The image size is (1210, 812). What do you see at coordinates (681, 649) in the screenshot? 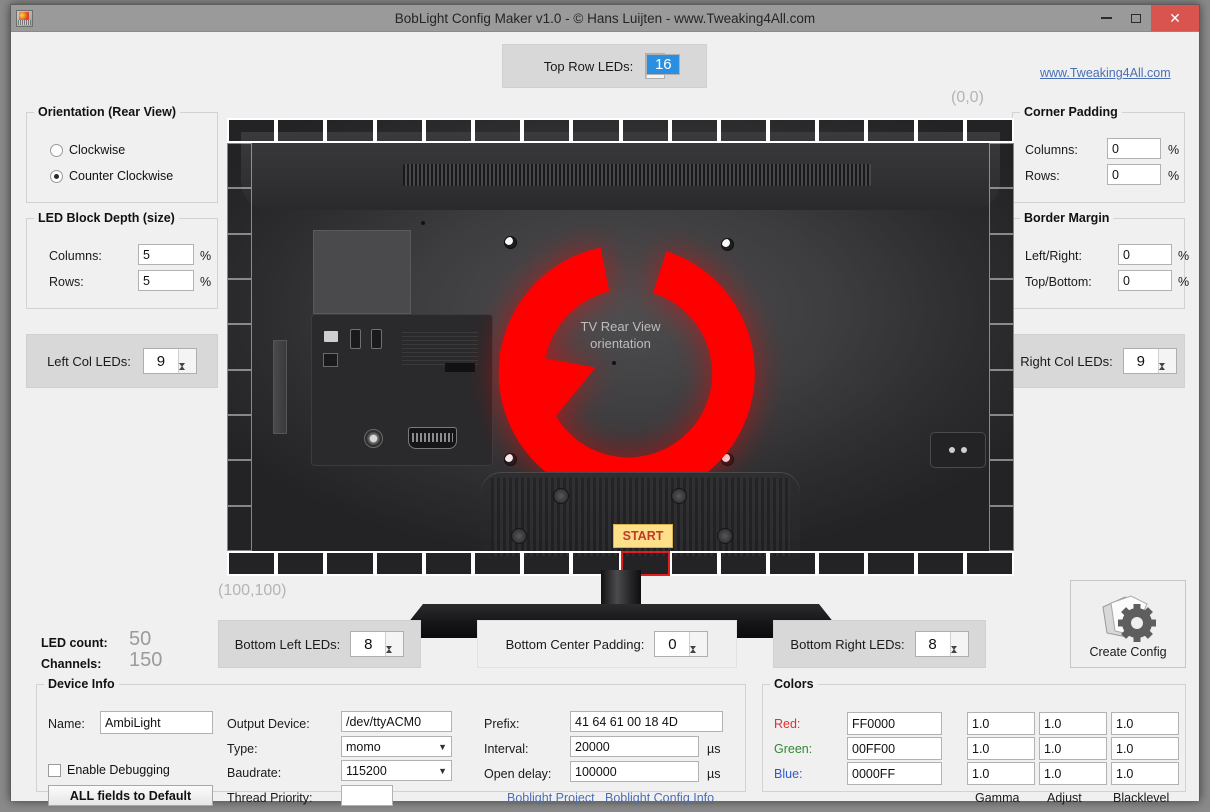
I see `bottom-center-padding-spinner: 0` at bounding box center [681, 649].